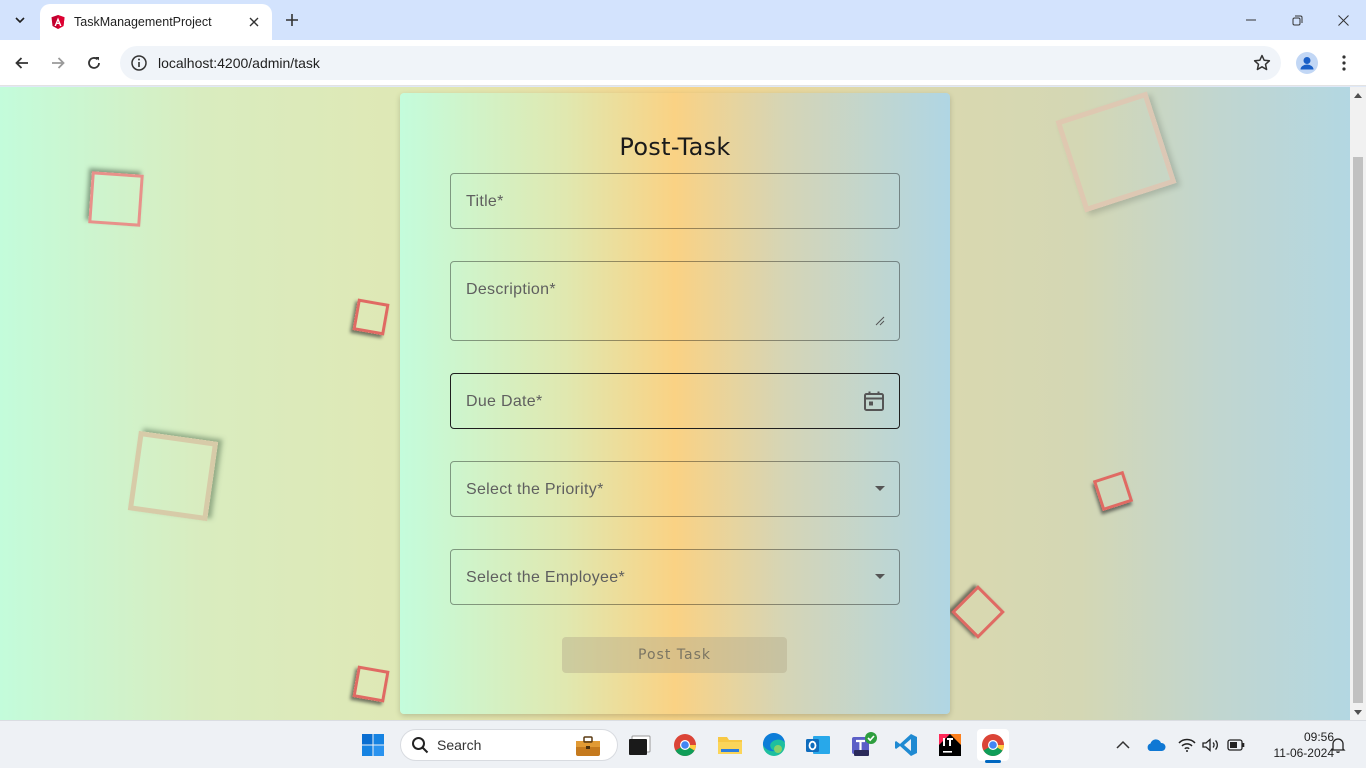  Describe the element at coordinates (1343, 20) in the screenshot. I see `close-window-icon` at that location.